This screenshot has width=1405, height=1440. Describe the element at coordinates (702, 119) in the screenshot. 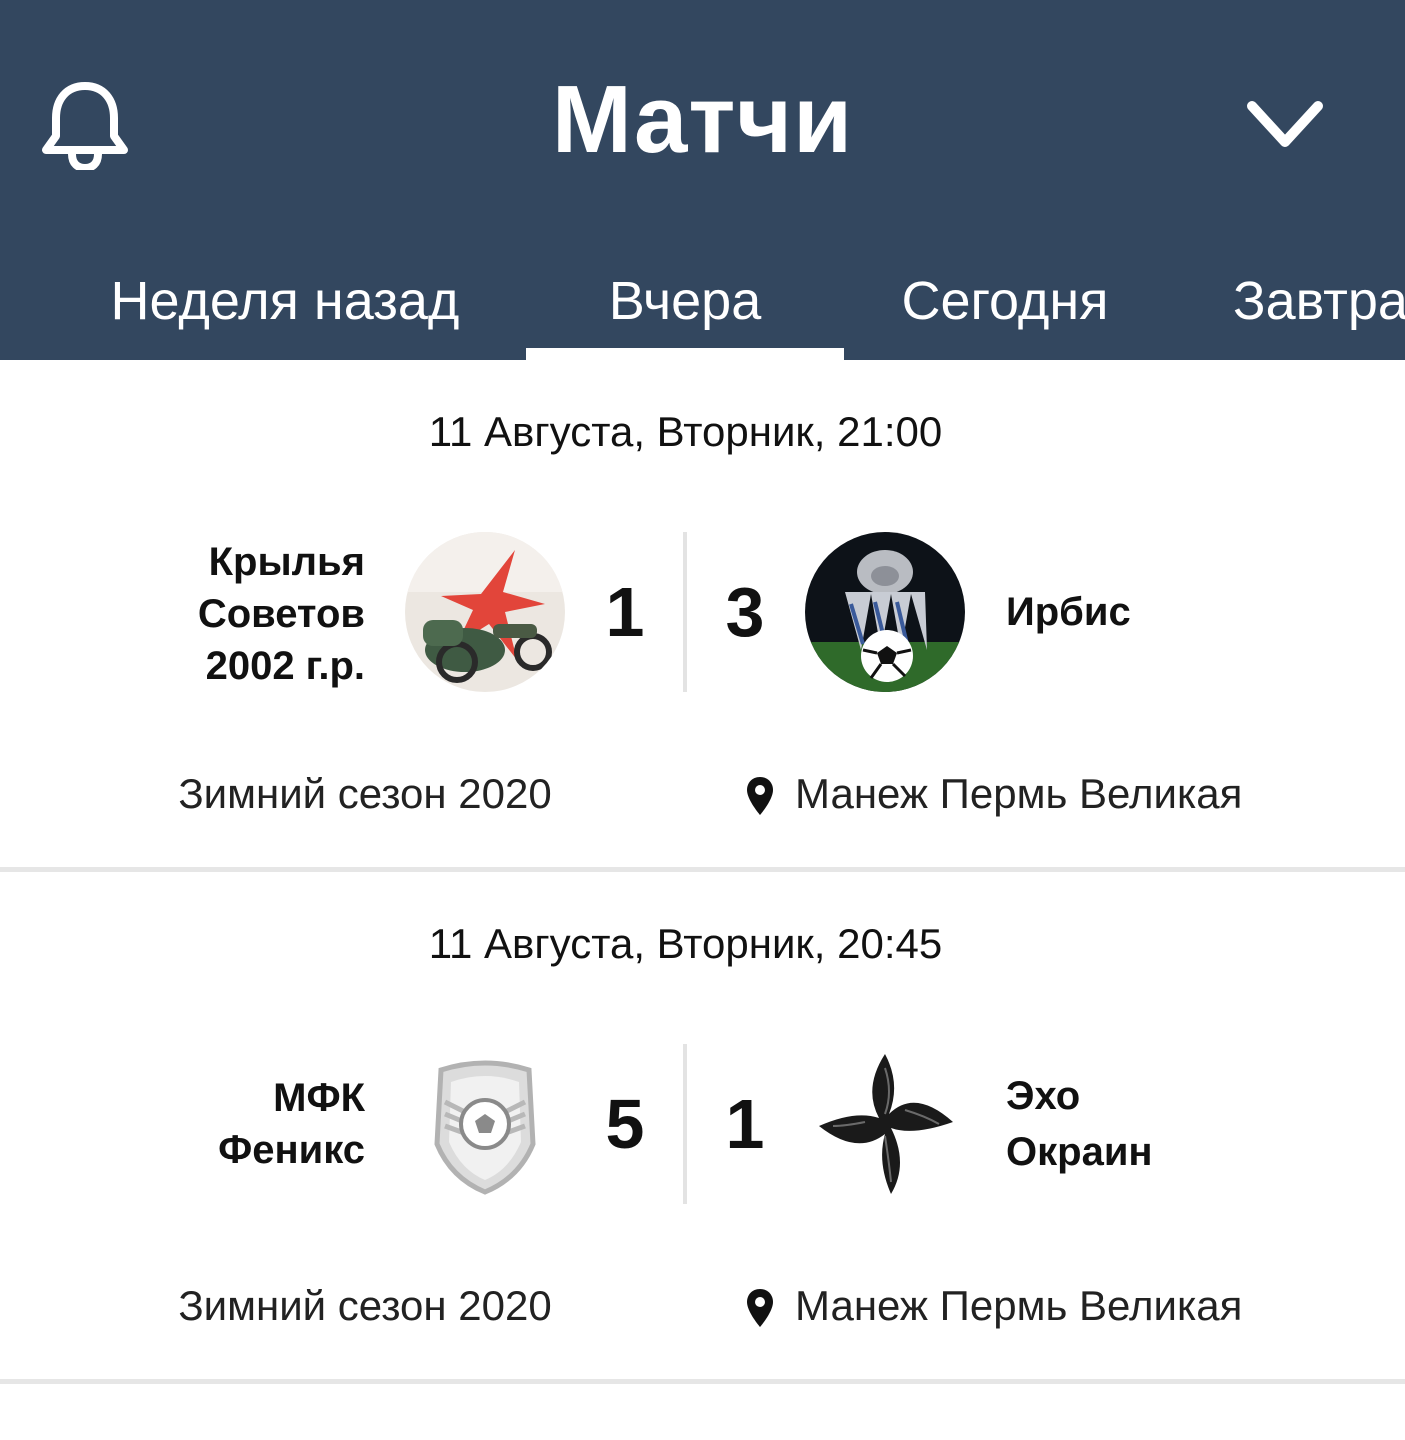

I see `page-title: Матчи` at that location.